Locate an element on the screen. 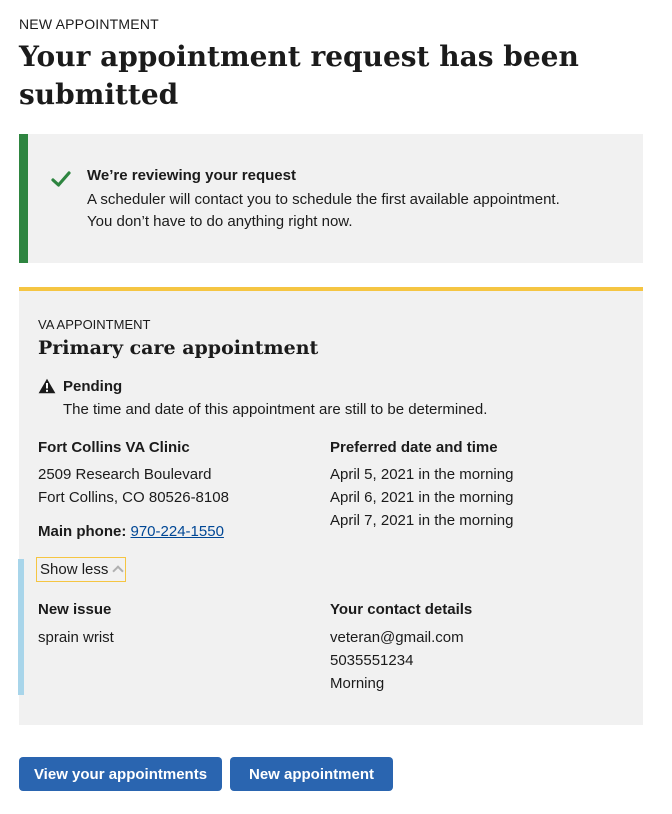 Image resolution: width=672 pixels, height=814 pixels. view-appointments-button: View your appointments is located at coordinates (120, 774).